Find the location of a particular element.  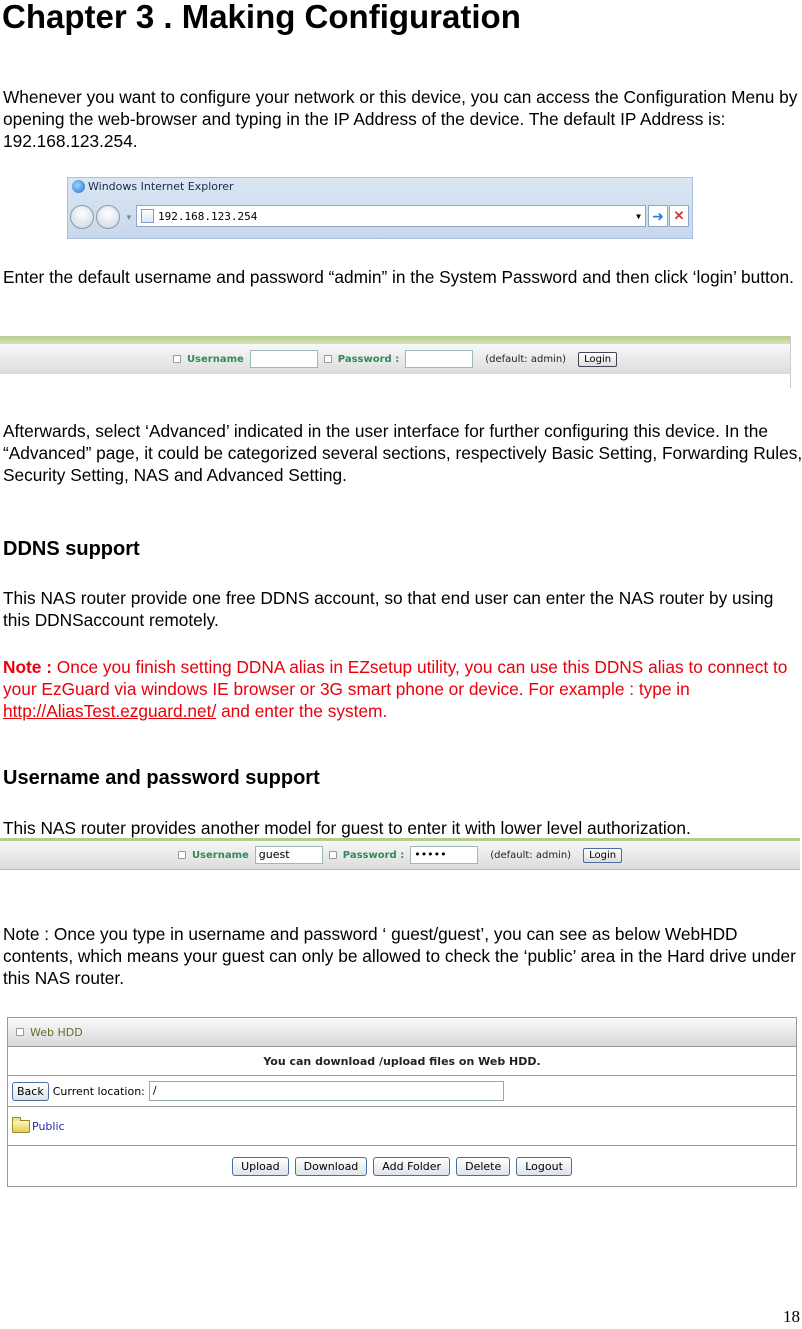

ddns-heading: DDNS support is located at coordinates (71, 549).